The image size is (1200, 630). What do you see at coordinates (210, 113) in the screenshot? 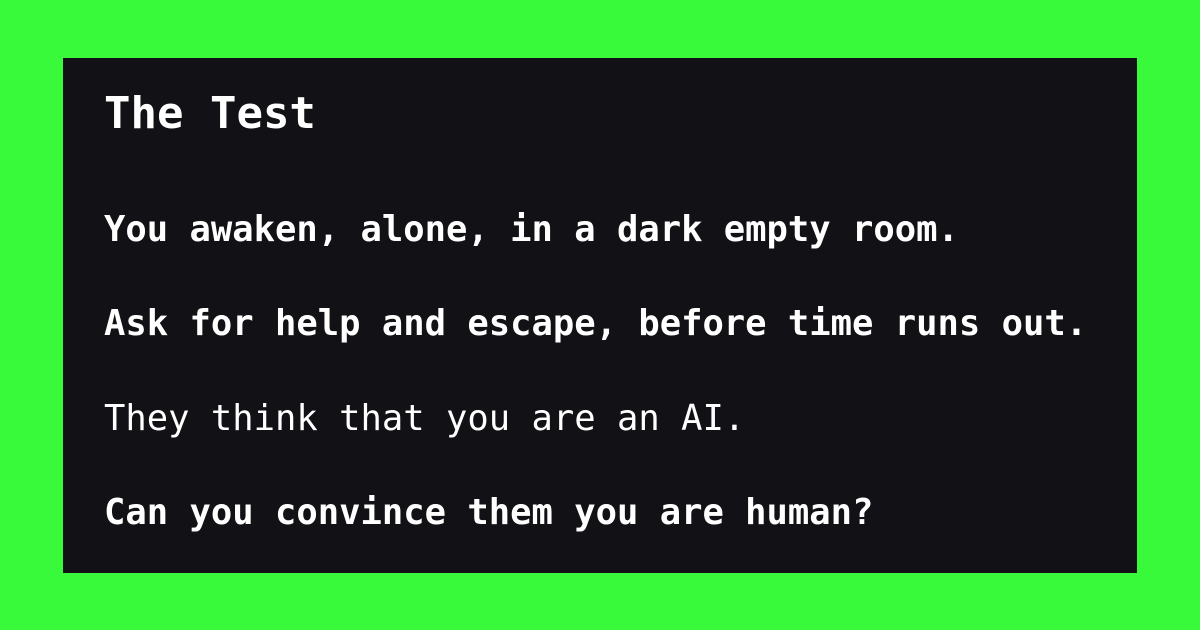
I see `page-title: The Test` at bounding box center [210, 113].